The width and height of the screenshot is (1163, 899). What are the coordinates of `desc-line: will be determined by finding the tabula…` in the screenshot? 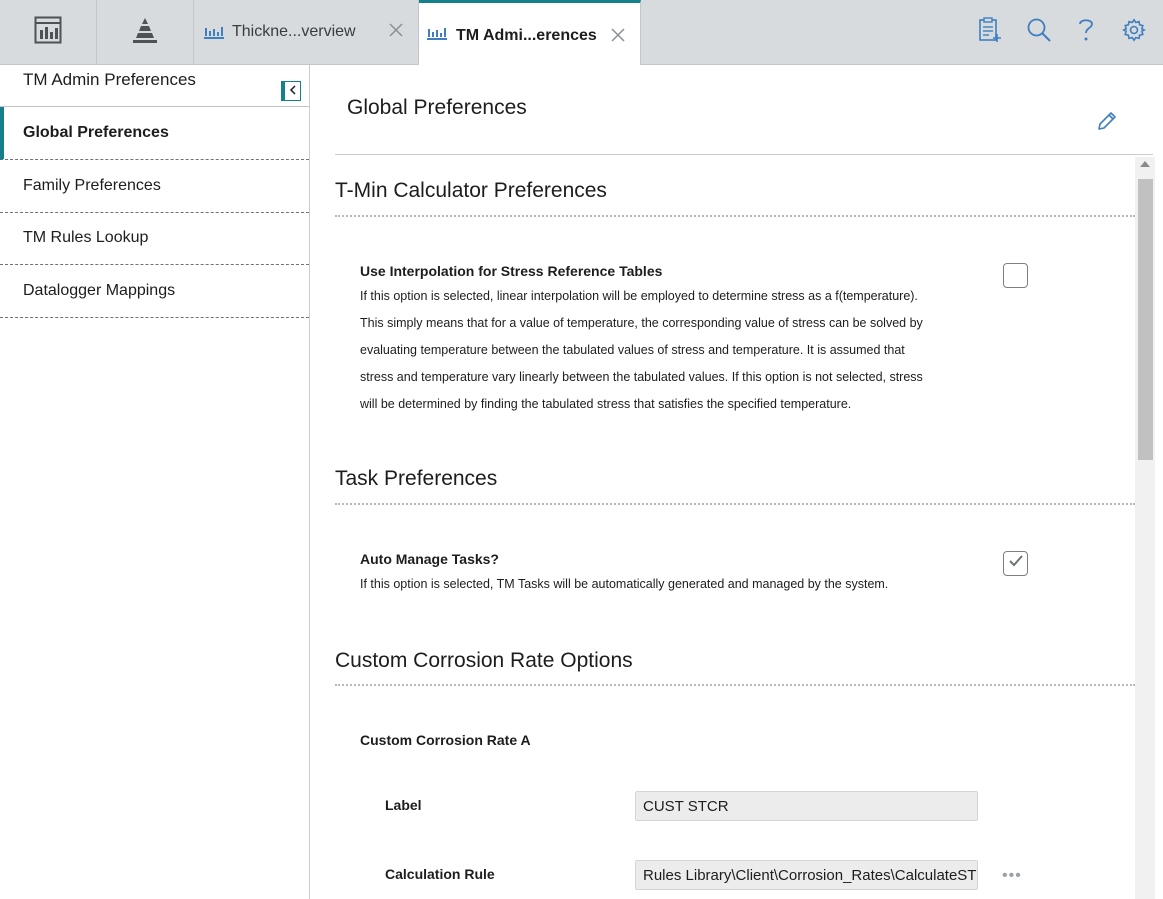 It's located at (606, 404).